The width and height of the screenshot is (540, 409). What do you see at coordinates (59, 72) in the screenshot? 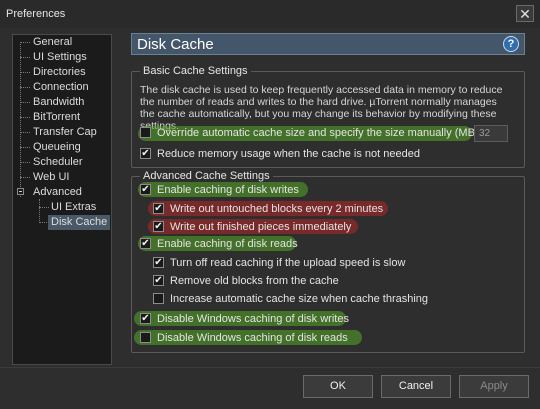
I see `tree-item-directories: Directories` at bounding box center [59, 72].